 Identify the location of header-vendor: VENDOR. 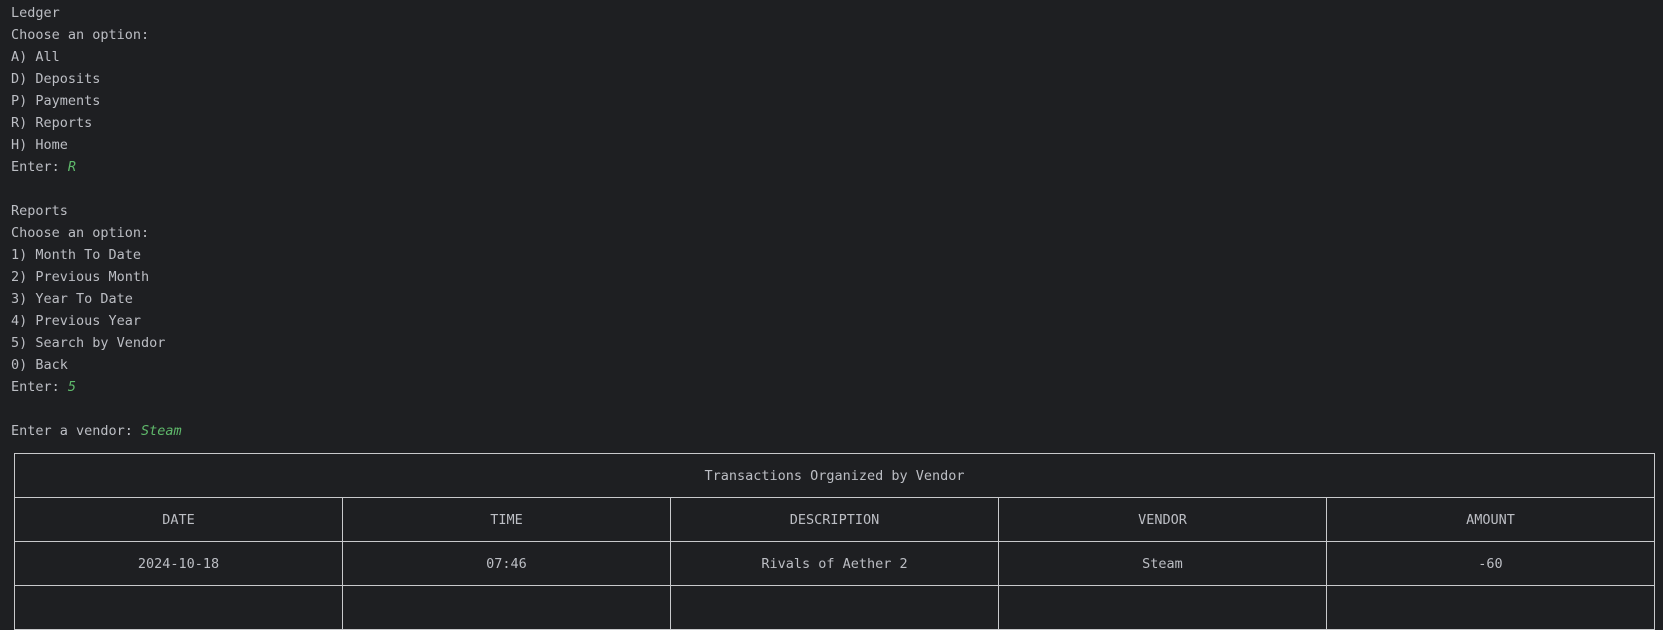
(1162, 519).